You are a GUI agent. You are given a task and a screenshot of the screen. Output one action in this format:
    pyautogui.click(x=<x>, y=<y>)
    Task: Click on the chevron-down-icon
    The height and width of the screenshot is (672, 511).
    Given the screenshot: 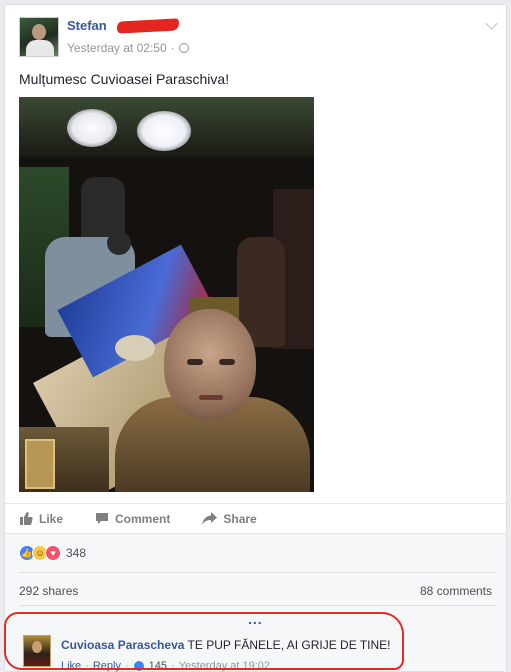 What is the action you would take?
    pyautogui.click(x=491, y=23)
    